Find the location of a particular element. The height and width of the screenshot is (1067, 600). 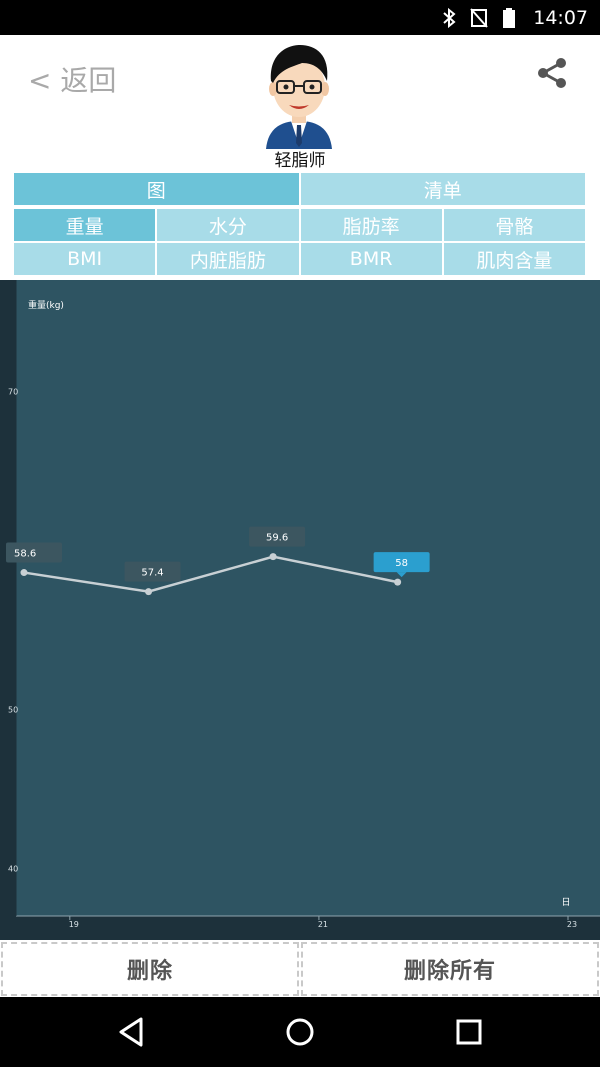

app-header: < 返回 轻脂师 is located at coordinates (300, 103).